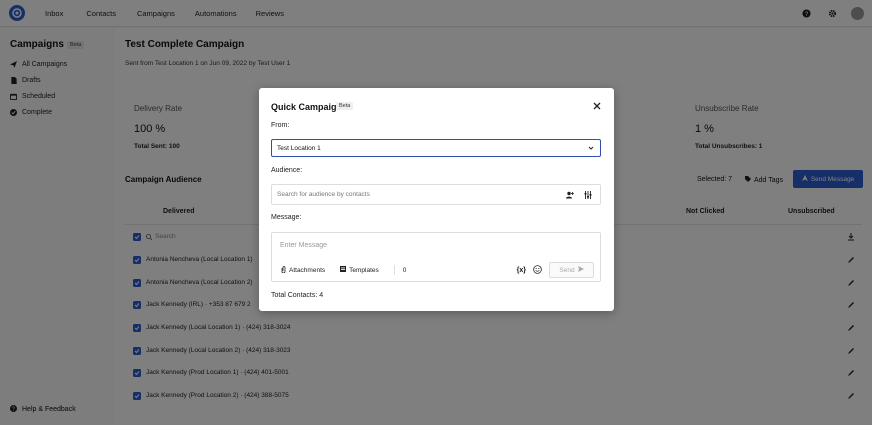 This screenshot has width=872, height=425. I want to click on from-select: Test Location 1, so click(436, 148).